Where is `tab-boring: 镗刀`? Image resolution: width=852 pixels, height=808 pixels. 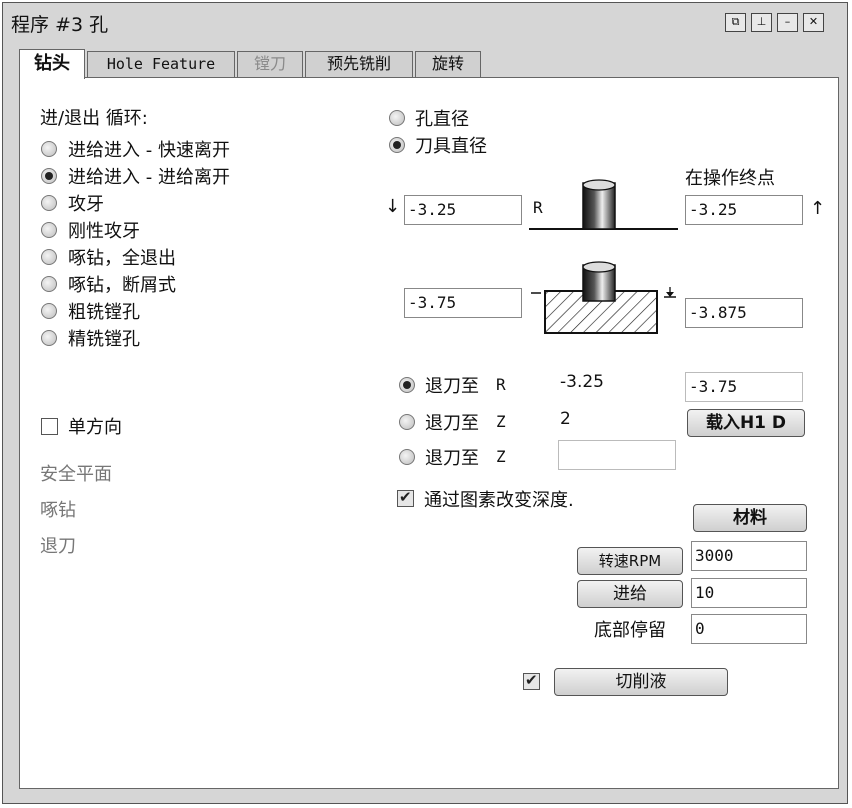
tab-boring: 镗刀 is located at coordinates (270, 64).